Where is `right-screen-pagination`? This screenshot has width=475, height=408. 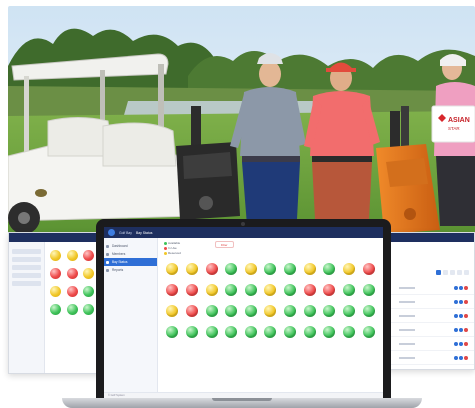 right-screen-pagination is located at coordinates (430, 261).